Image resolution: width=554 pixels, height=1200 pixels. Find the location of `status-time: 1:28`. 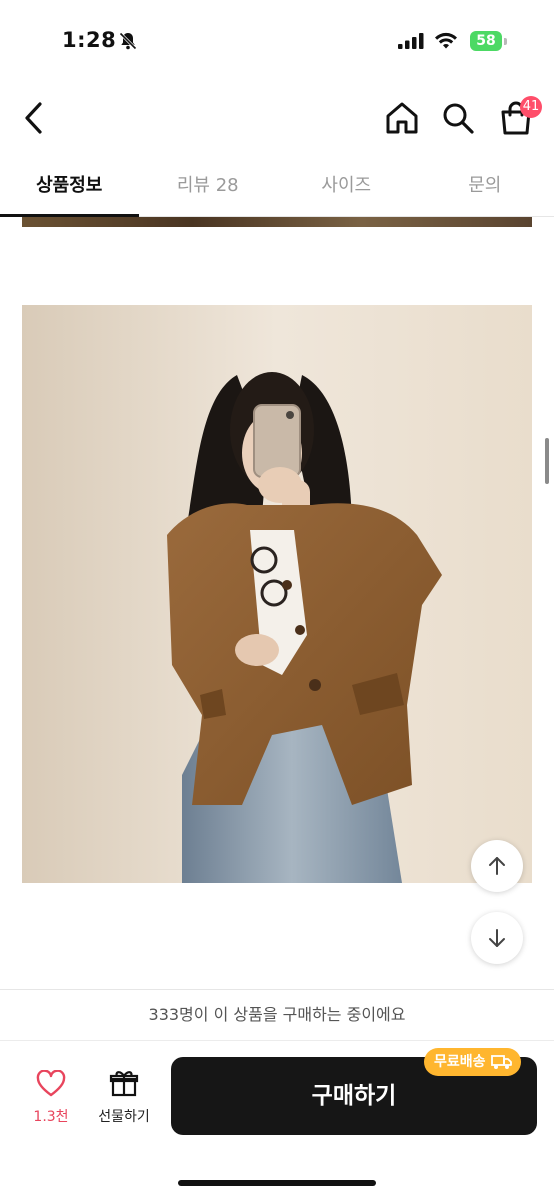

status-time: 1:28 is located at coordinates (89, 40).